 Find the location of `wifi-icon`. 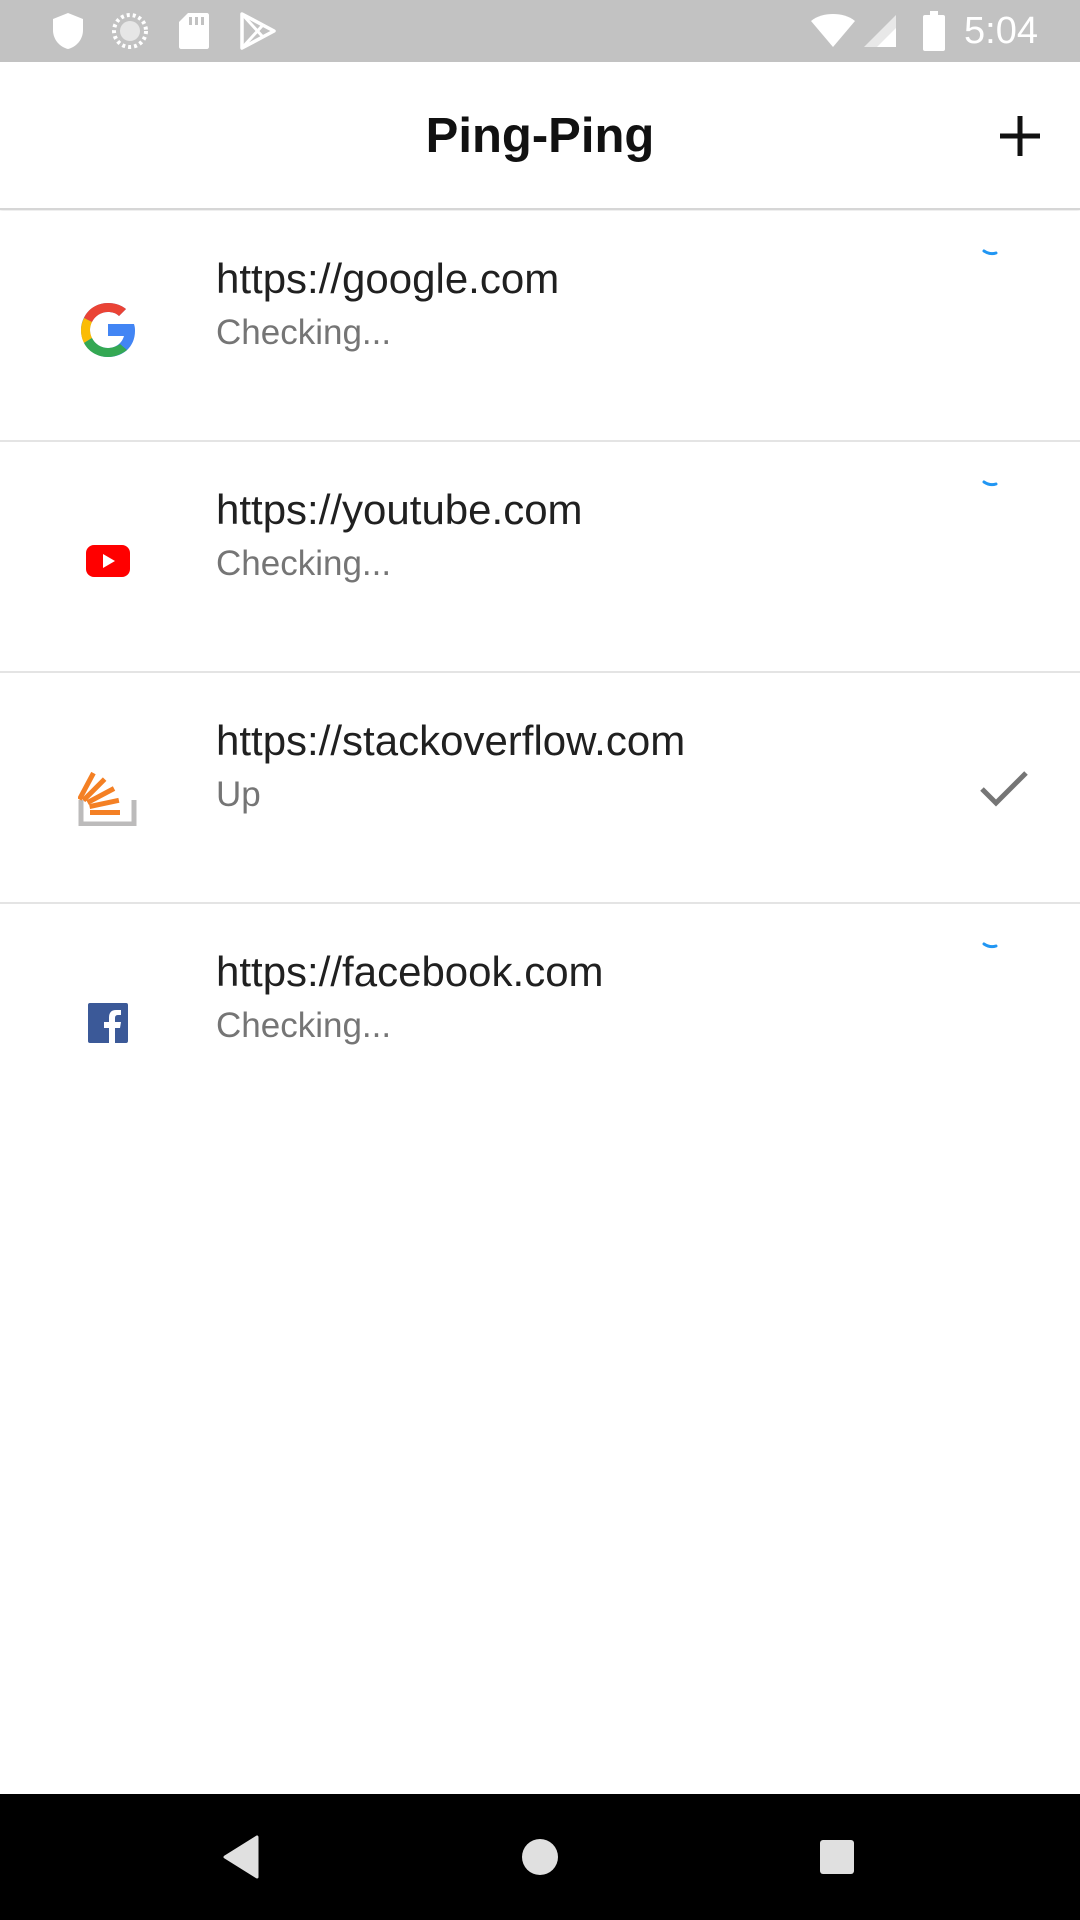

wifi-icon is located at coordinates (833, 31).